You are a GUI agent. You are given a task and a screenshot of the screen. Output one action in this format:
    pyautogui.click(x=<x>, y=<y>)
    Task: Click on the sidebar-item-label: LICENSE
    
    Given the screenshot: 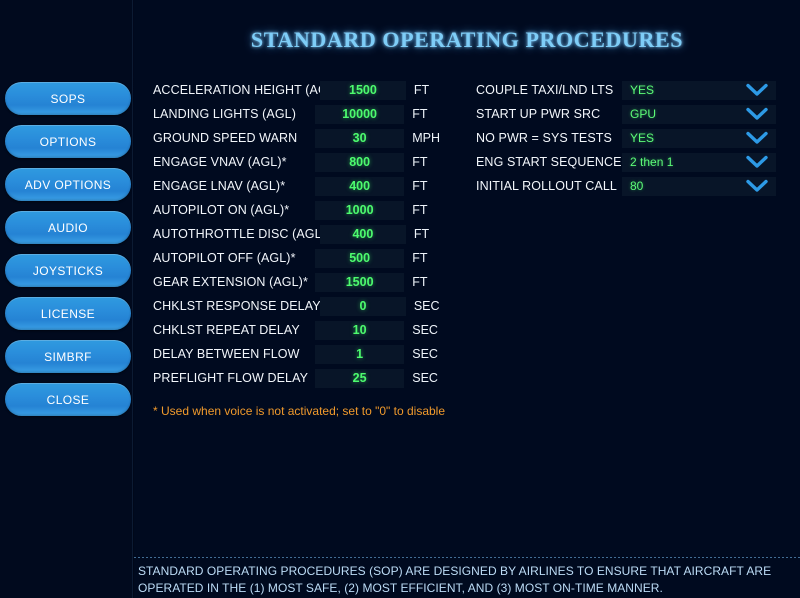 What is the action you would take?
    pyautogui.click(x=68, y=313)
    